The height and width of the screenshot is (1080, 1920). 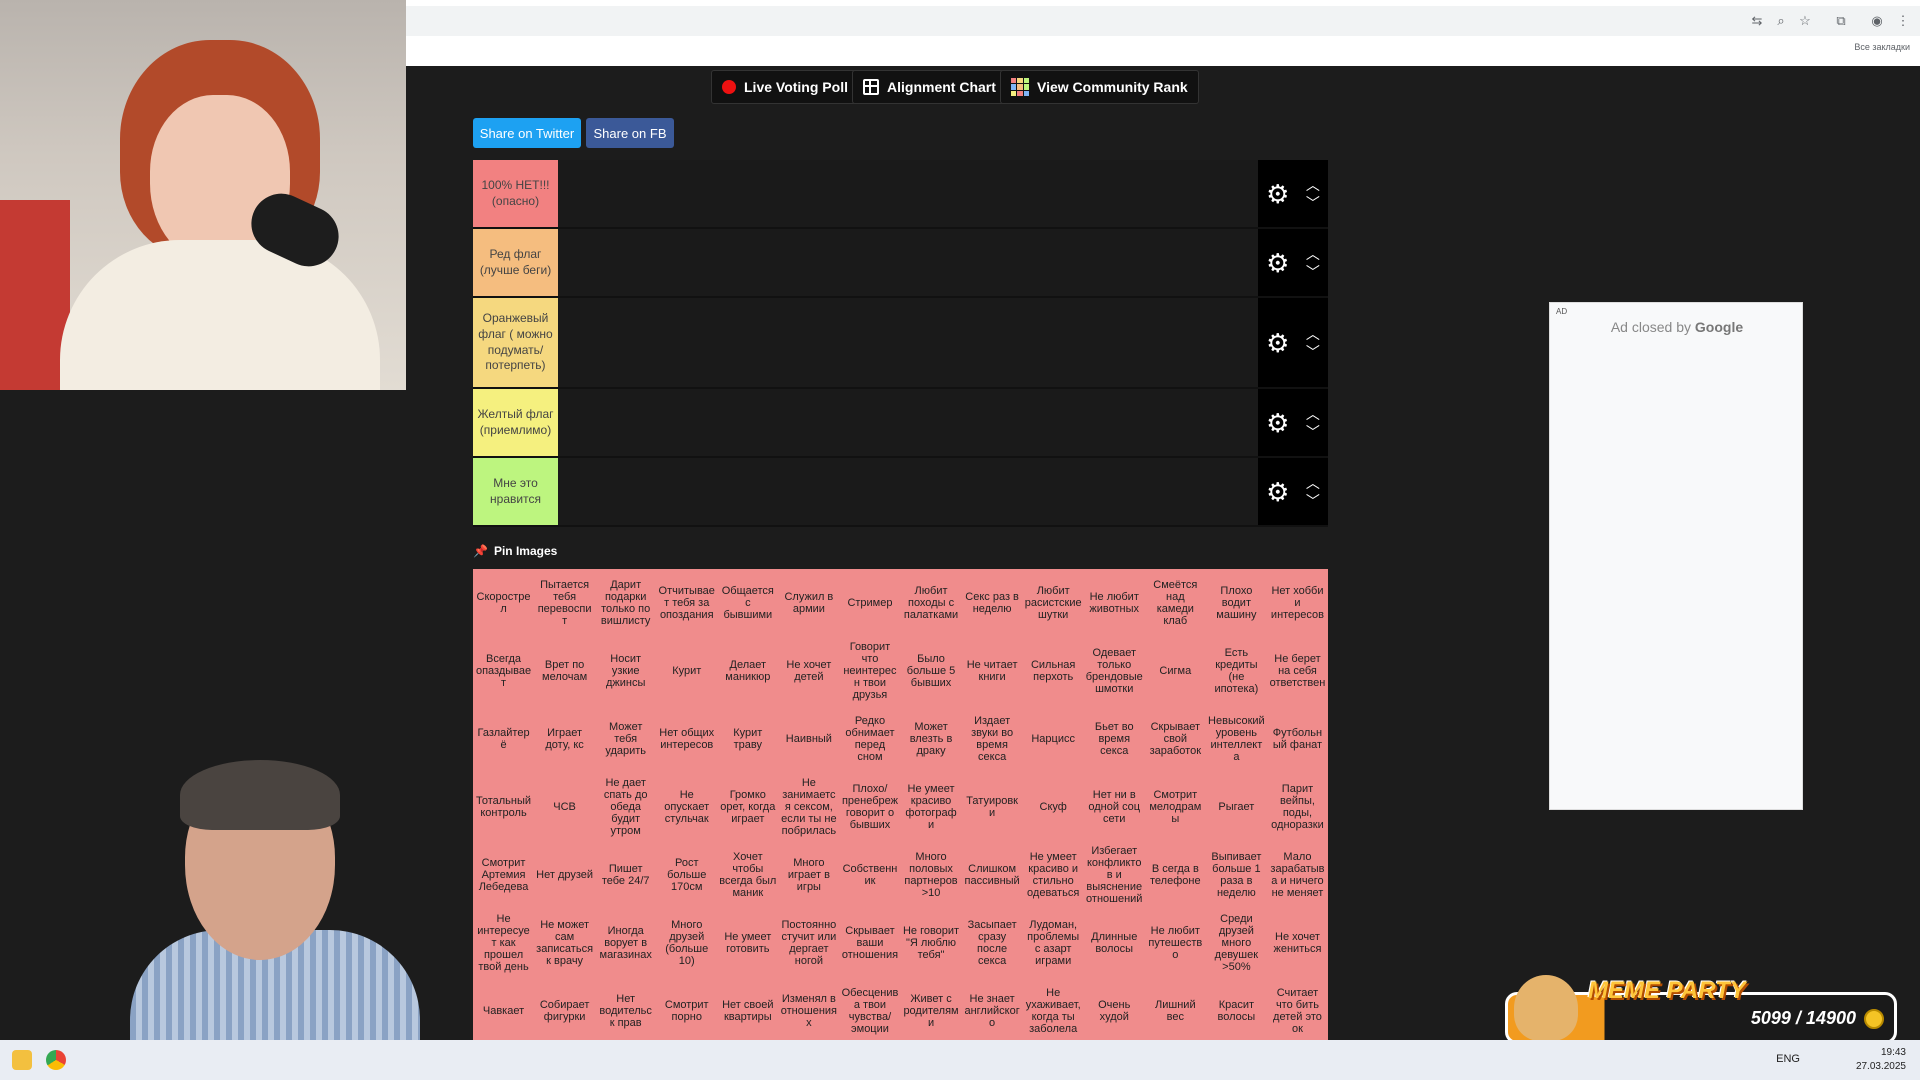 What do you see at coordinates (1163, 21) in the screenshot?
I see `address-bar` at bounding box center [1163, 21].